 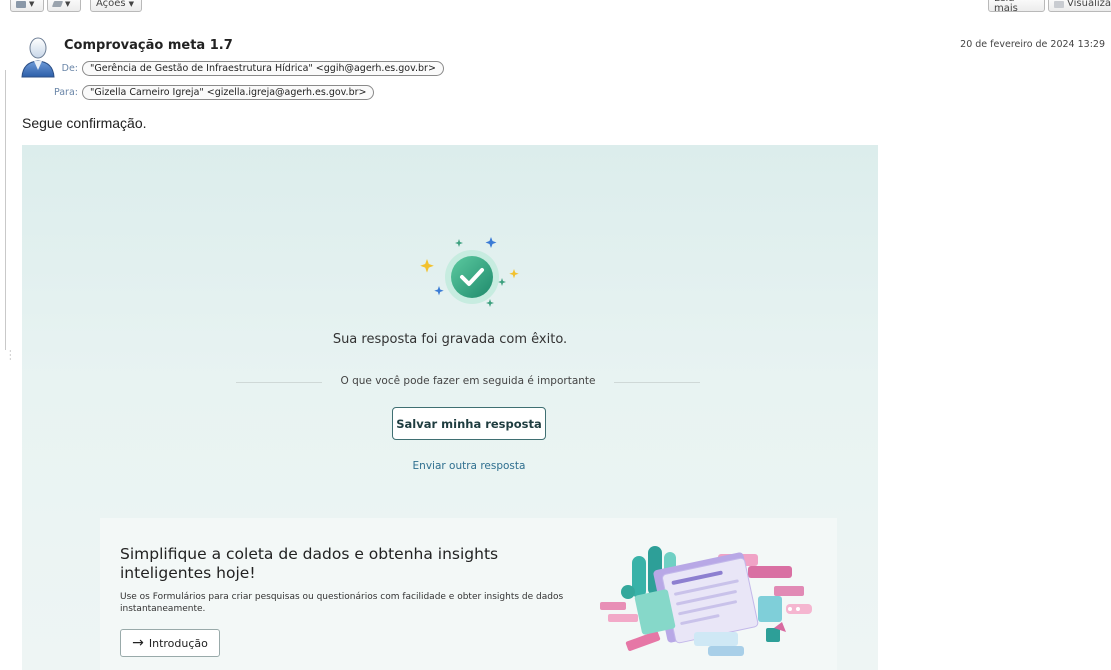 I want to click on read-more-label: Leia mais, so click(x=1006, y=7).